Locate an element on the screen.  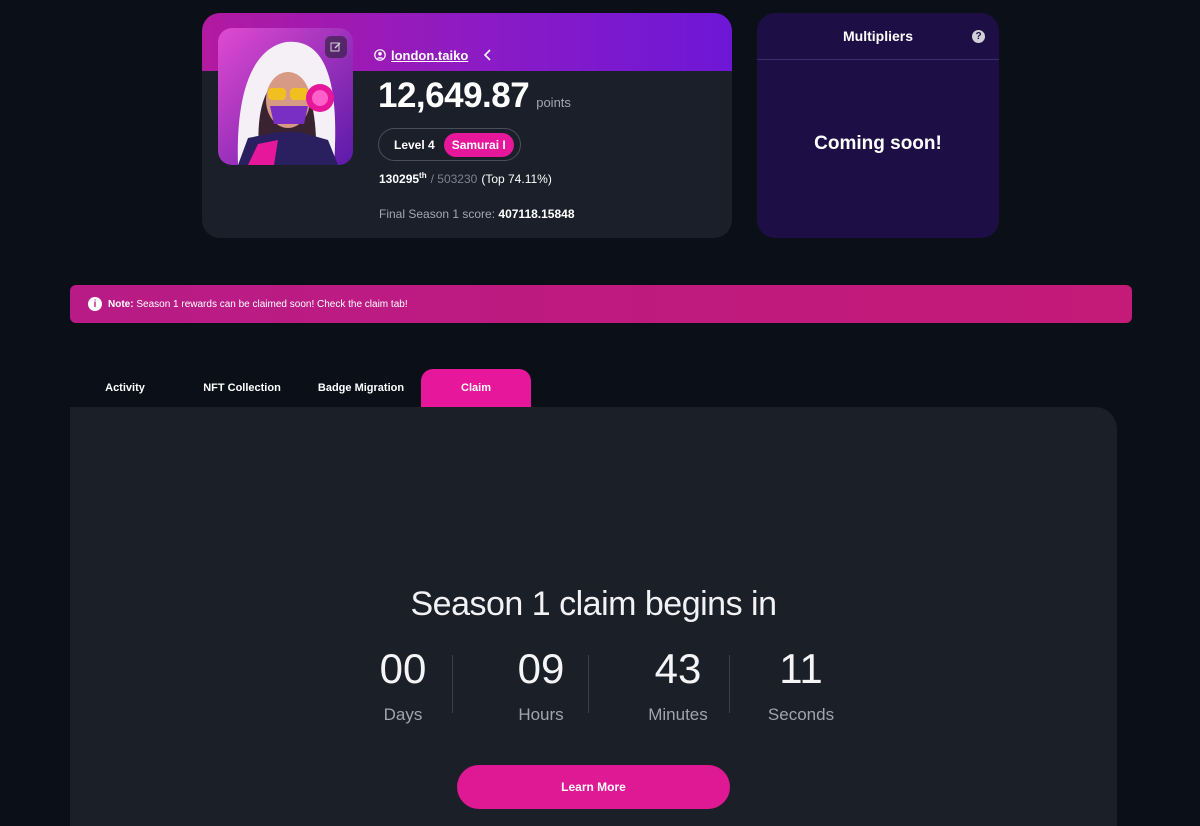
tab-claim: Claim is located at coordinates (476, 388).